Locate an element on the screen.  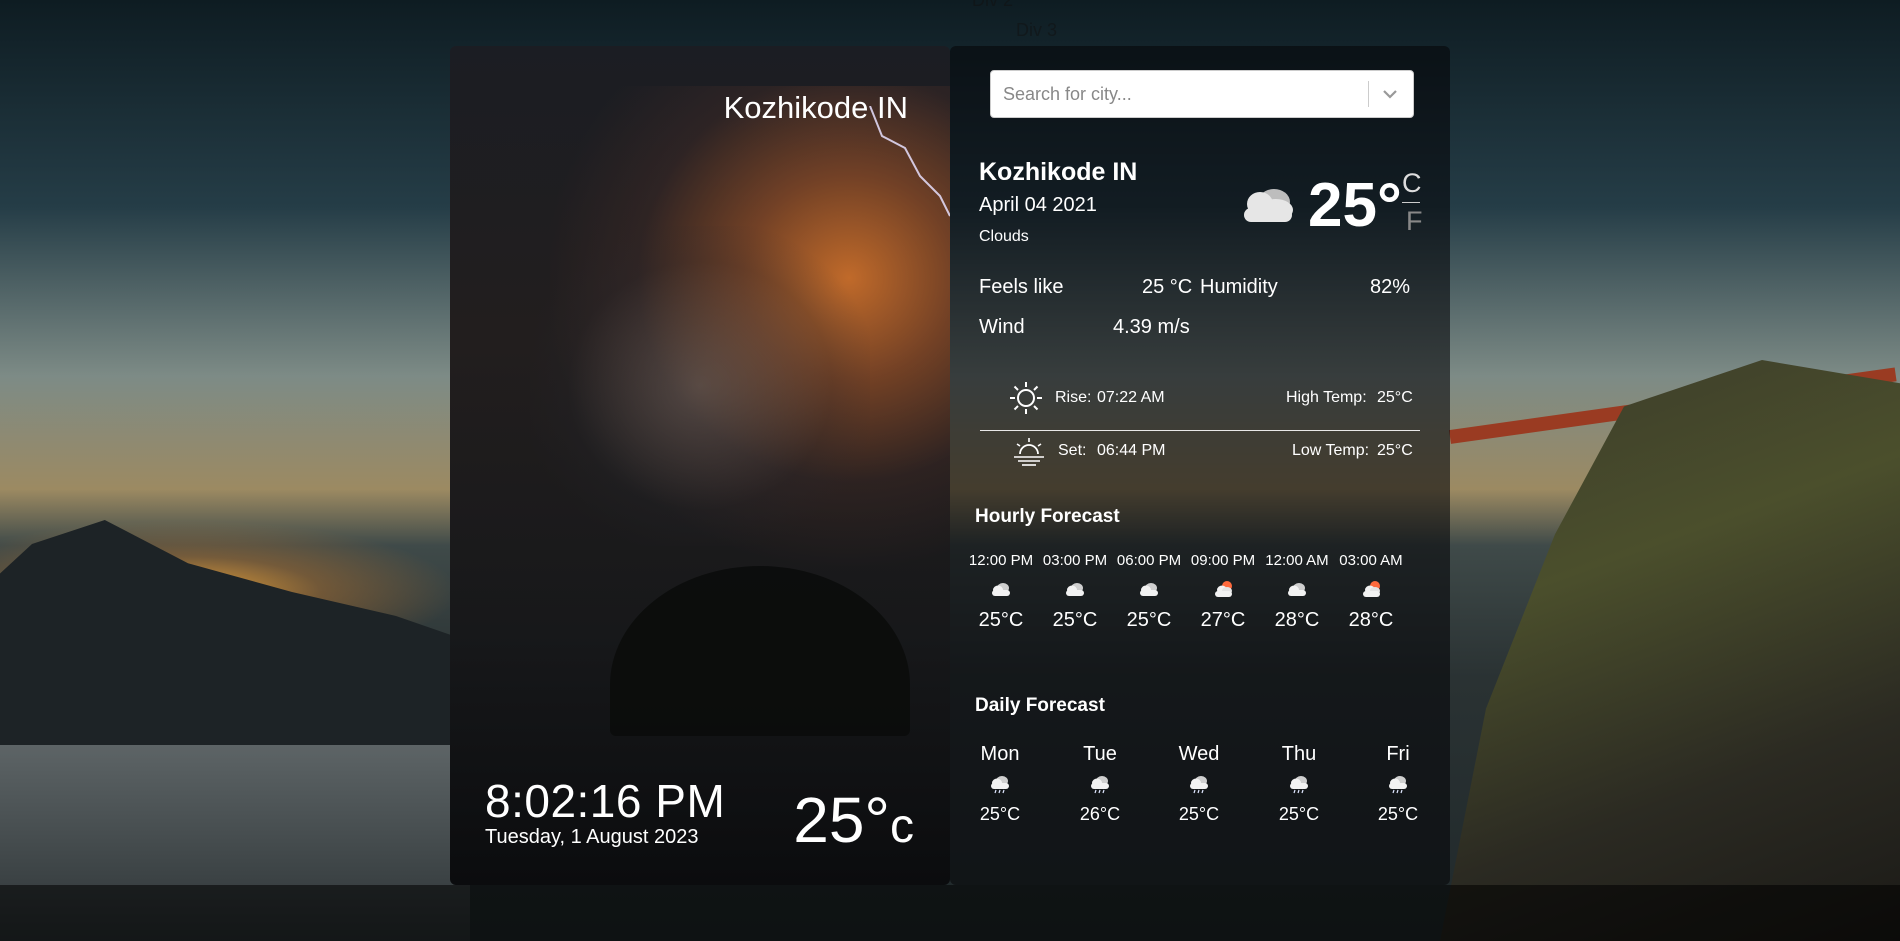
bottom-shade is located at coordinates (950, 913).